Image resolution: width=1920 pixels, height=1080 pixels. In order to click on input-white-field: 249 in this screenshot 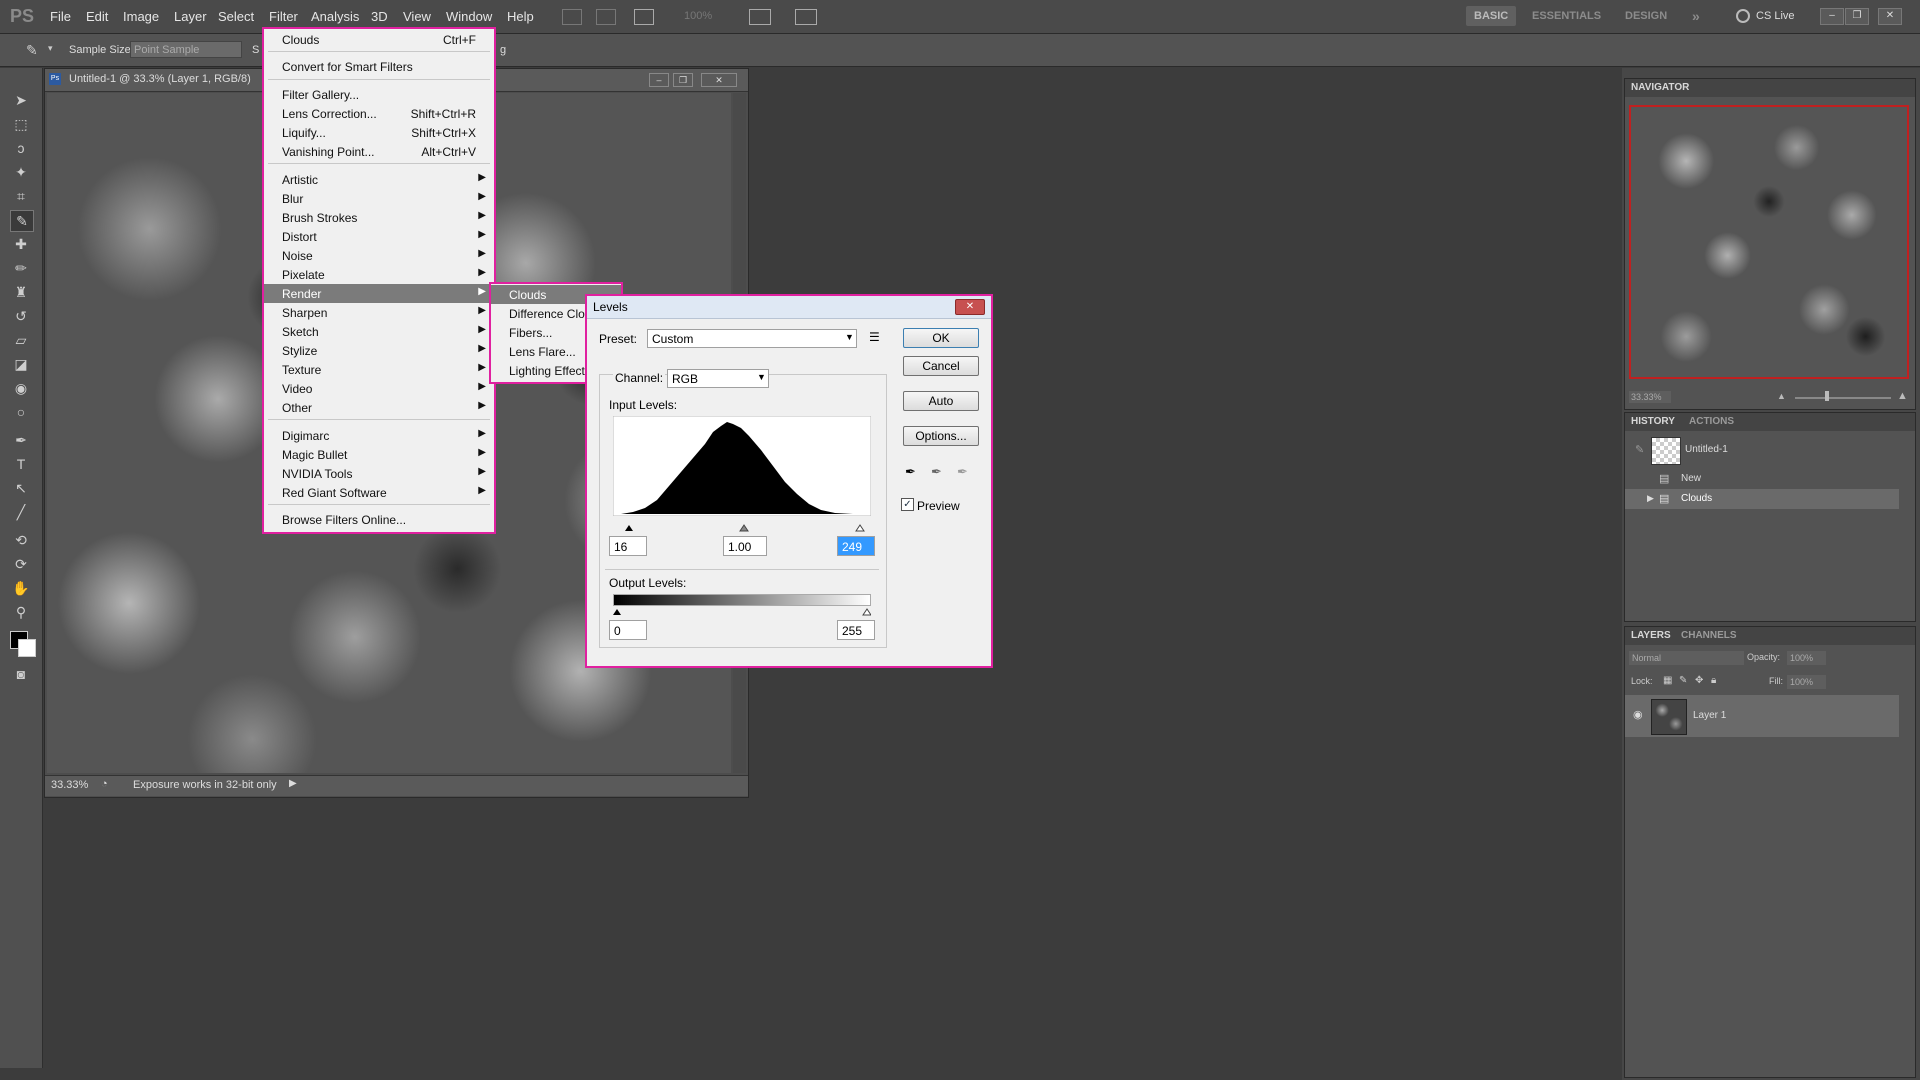, I will do `click(856, 546)`.